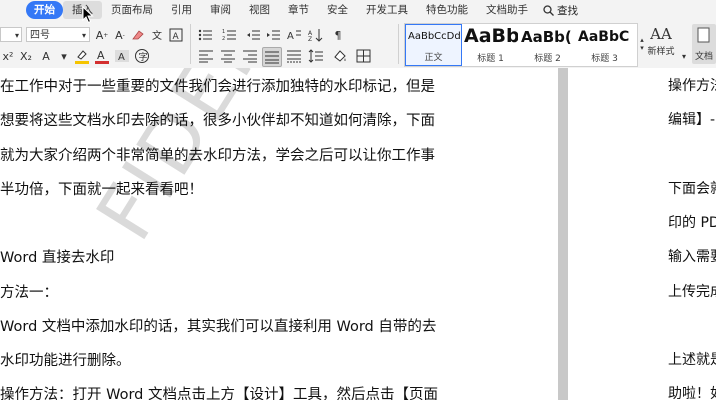  Describe the element at coordinates (259, 10) in the screenshot. I see `tab-view: 视图` at that location.